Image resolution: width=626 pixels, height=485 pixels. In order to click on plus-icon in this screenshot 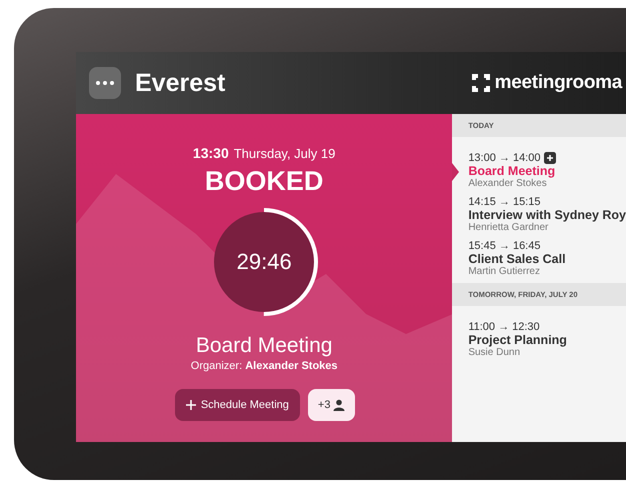, I will do `click(191, 405)`.